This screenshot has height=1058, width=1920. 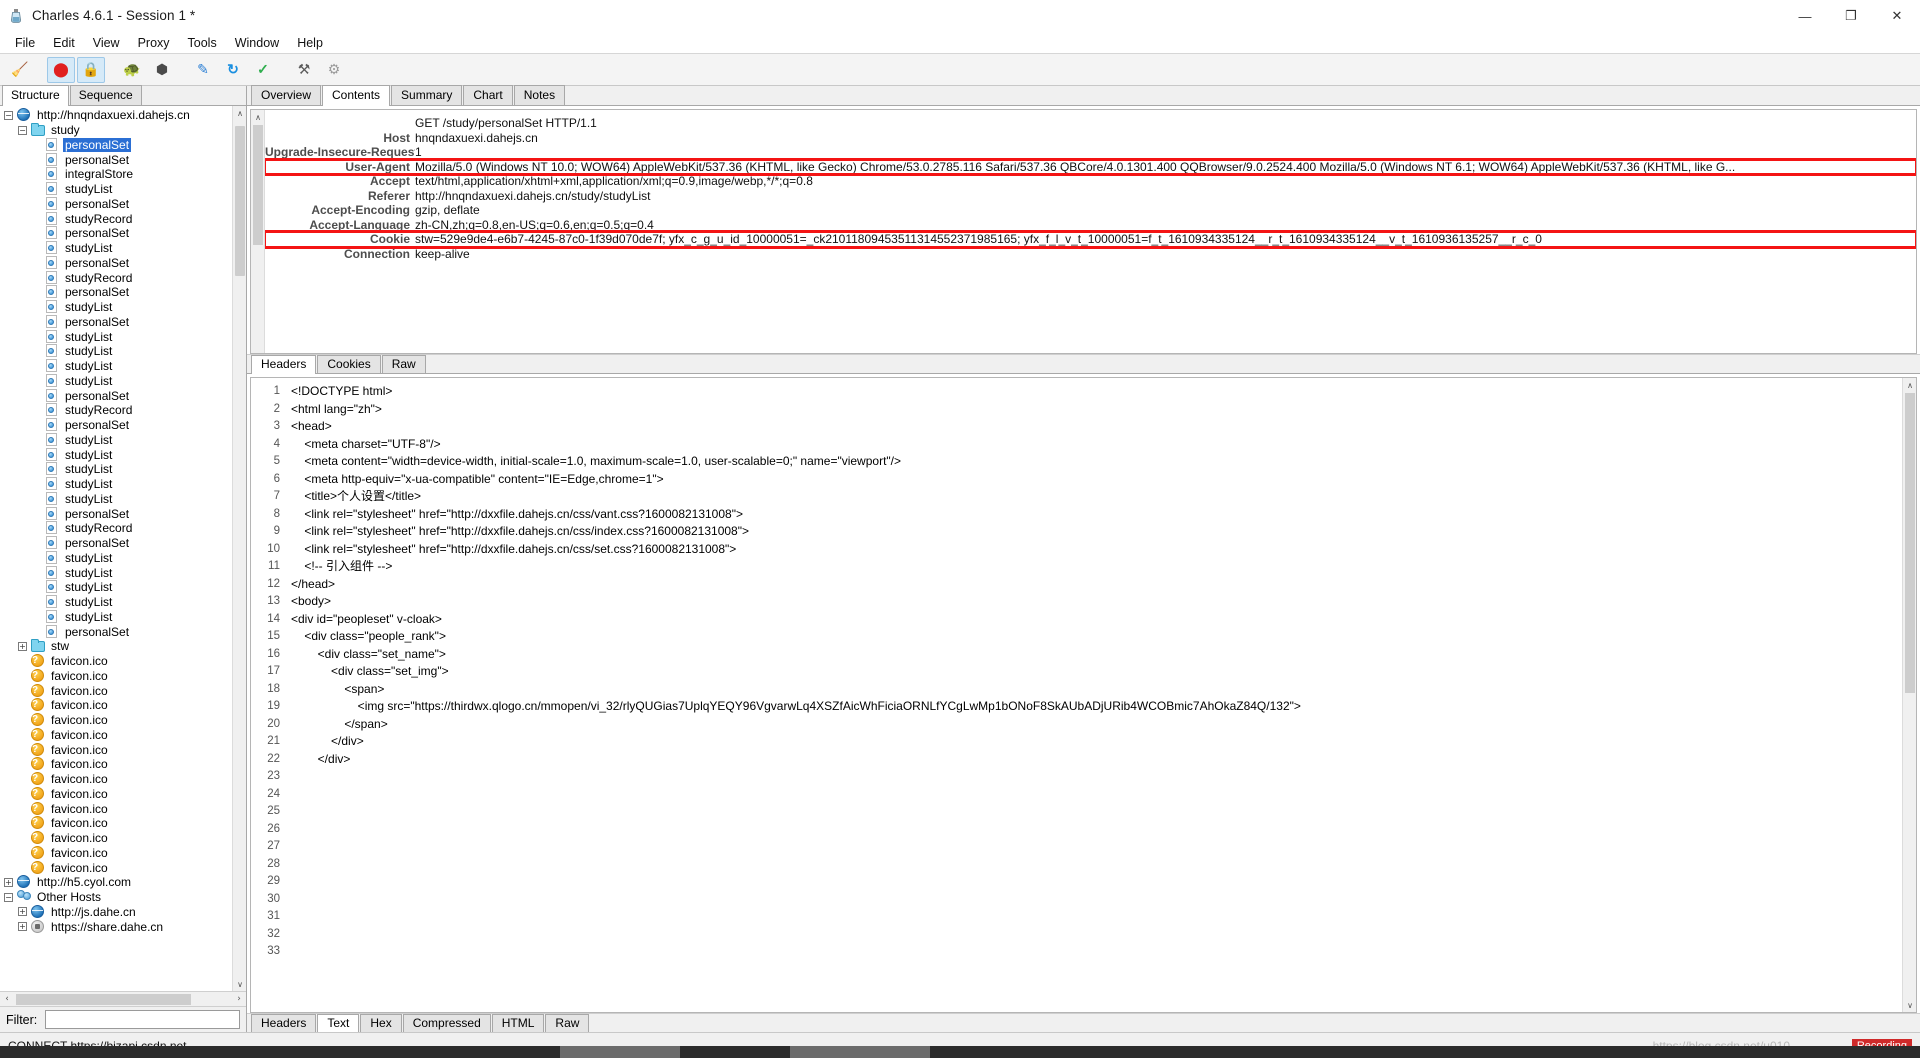 What do you see at coordinates (1090, 210) in the screenshot?
I see `header-row: Accept-Encoding gzip, deflate` at bounding box center [1090, 210].